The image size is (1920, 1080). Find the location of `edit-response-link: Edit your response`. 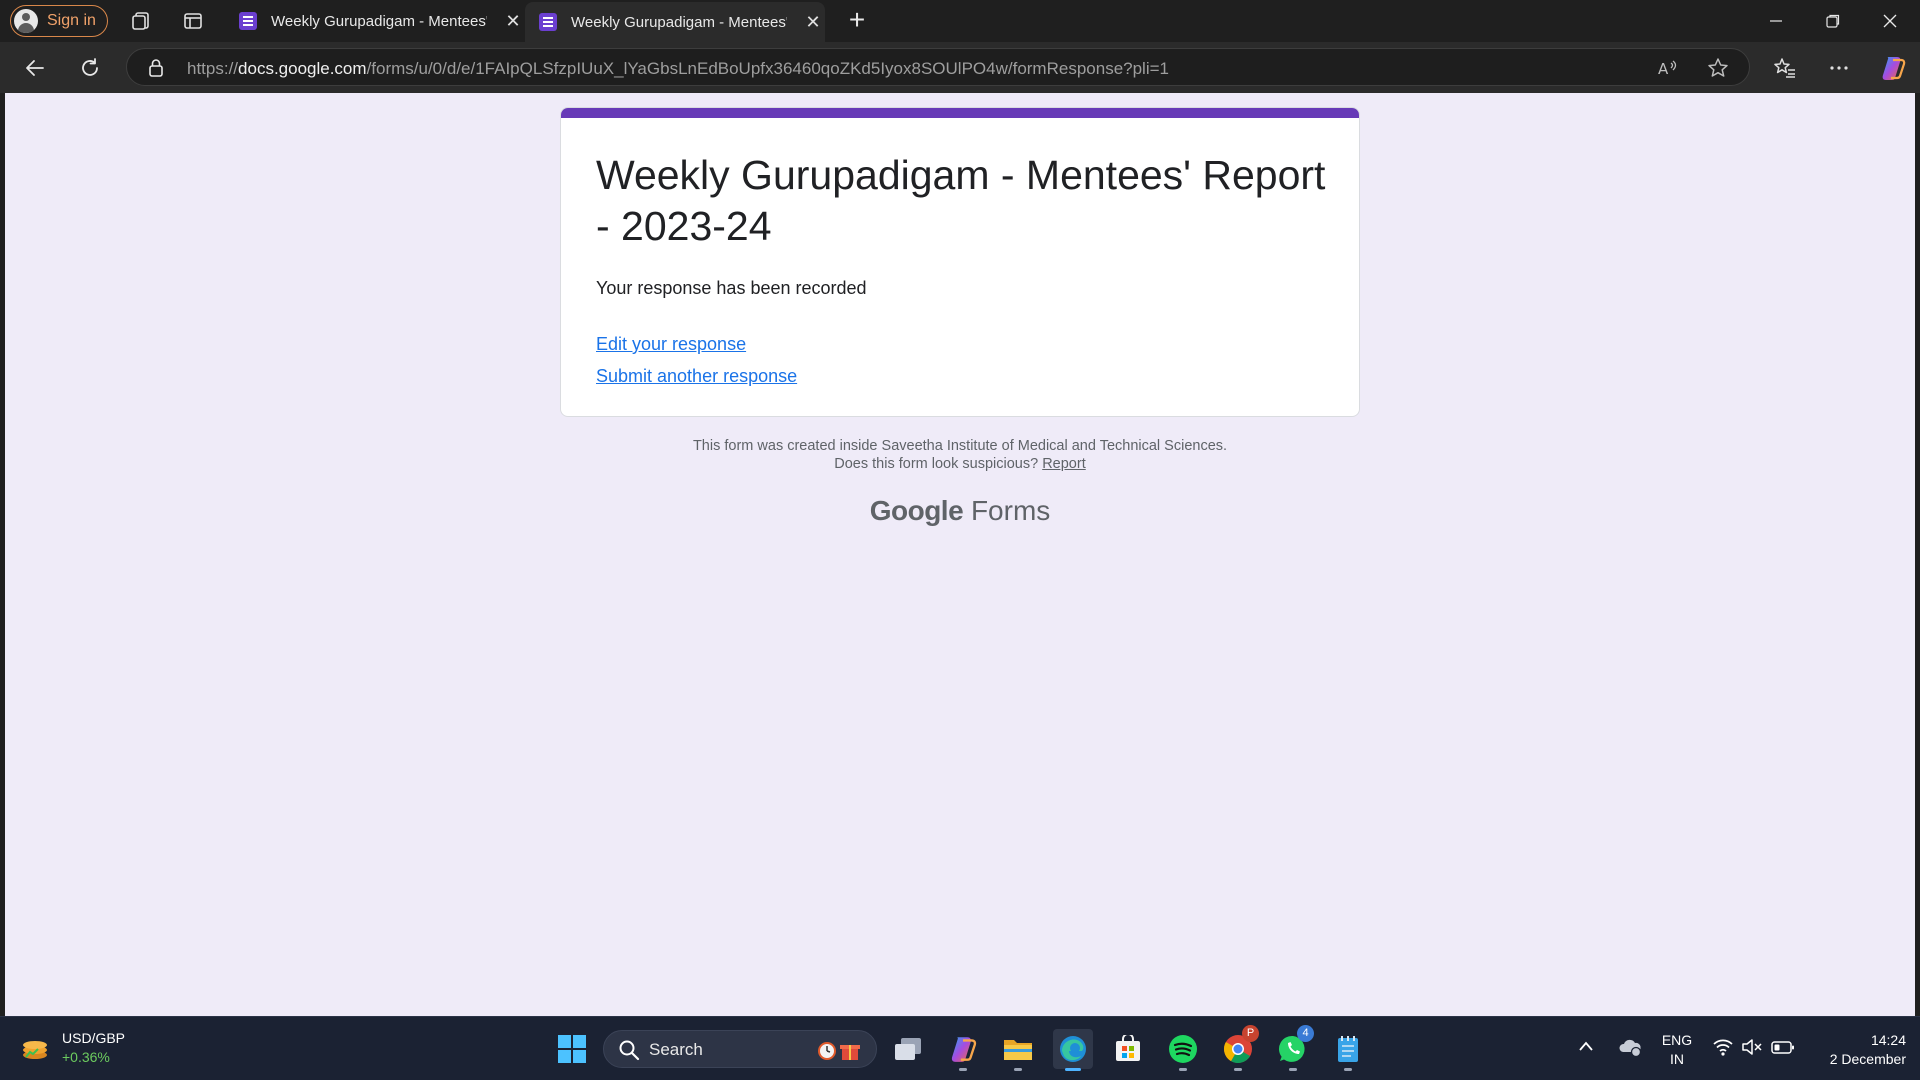

edit-response-link: Edit your response is located at coordinates (671, 344).